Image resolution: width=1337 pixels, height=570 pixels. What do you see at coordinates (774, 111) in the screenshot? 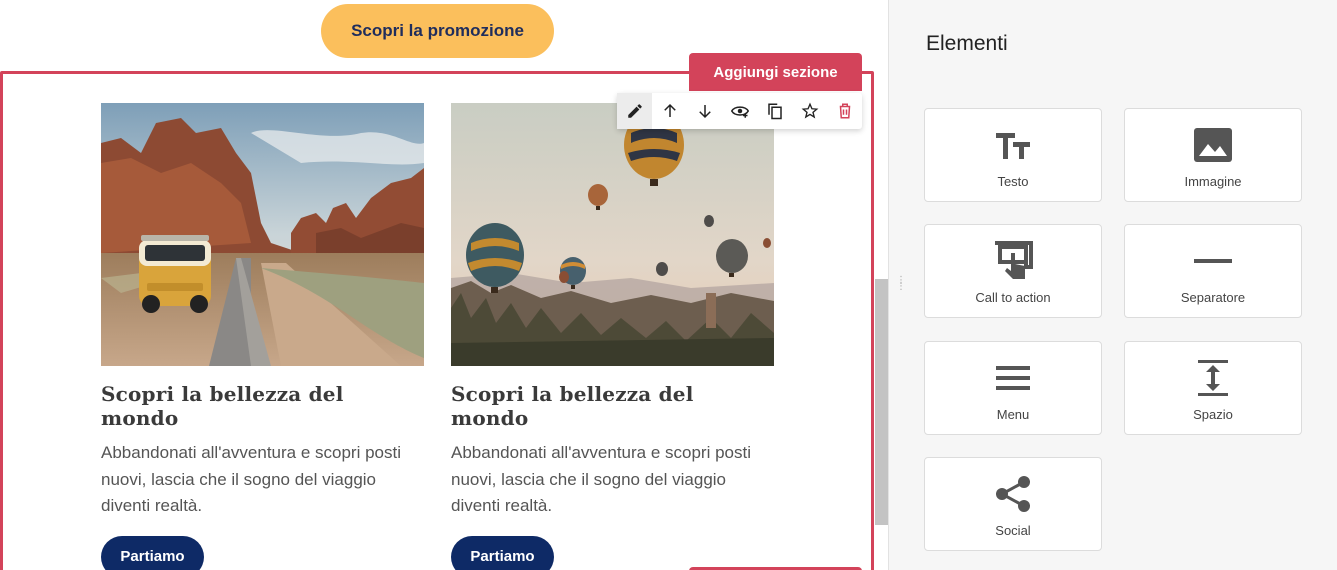
I see `copy-icon` at bounding box center [774, 111].